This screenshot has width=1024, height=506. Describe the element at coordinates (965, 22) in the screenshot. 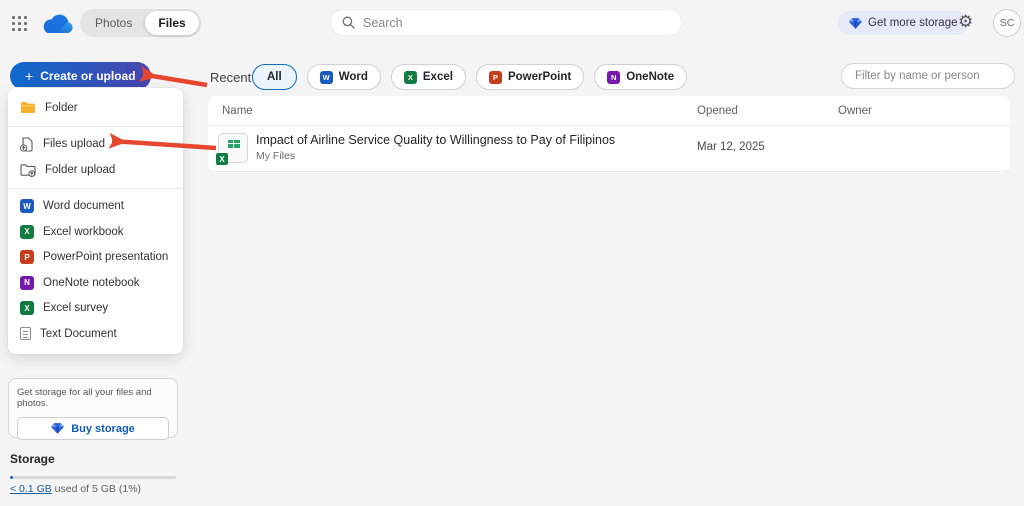

I see `gear-icon: ⚙` at that location.